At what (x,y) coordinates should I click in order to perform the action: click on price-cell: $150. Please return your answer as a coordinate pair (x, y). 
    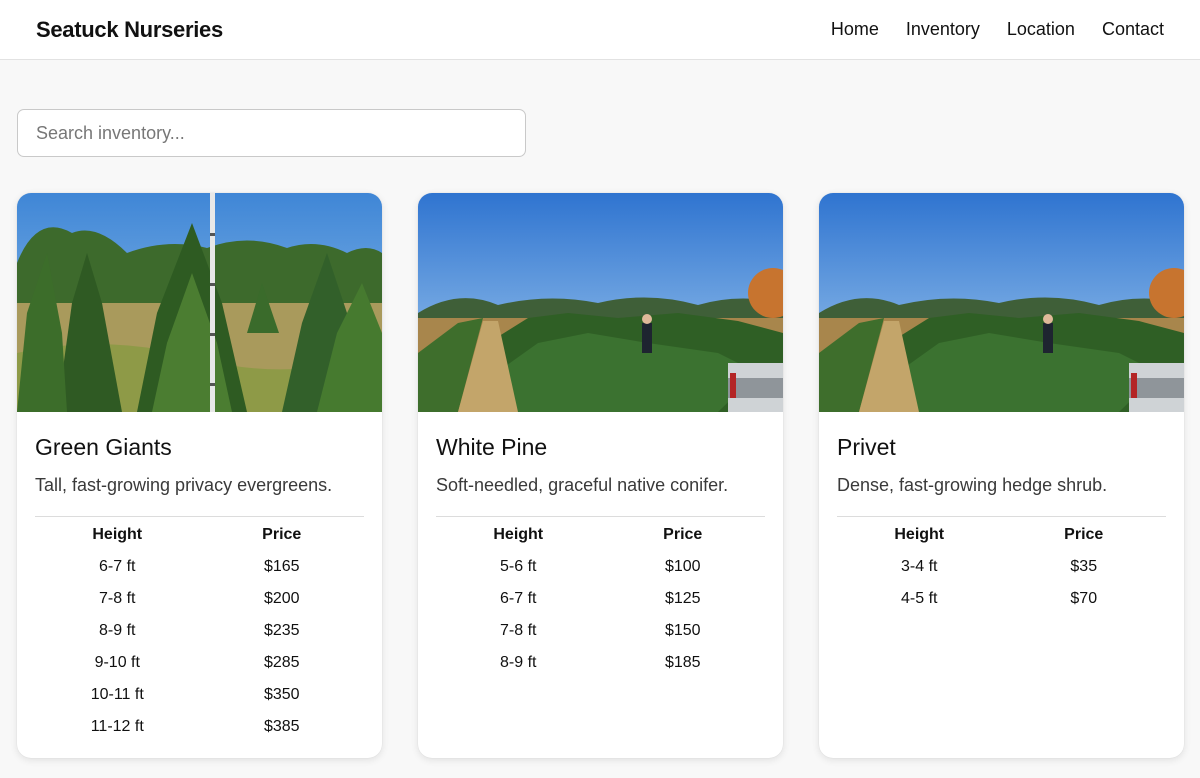
    Looking at the image, I should click on (682, 630).